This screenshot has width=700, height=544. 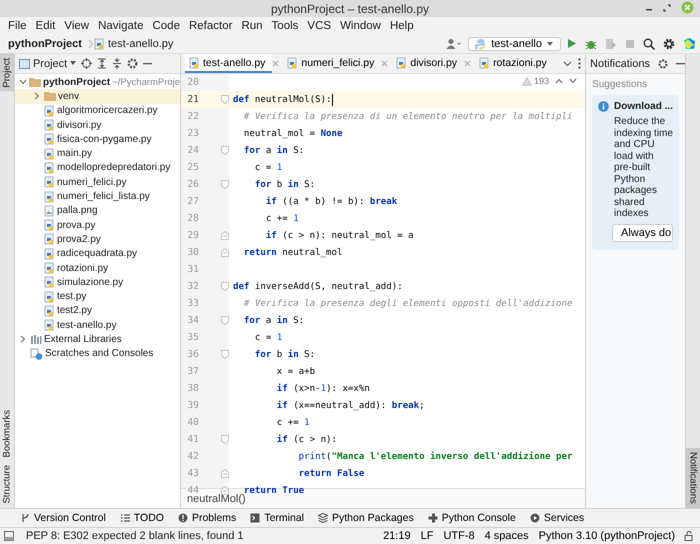 I want to click on menu-item: Refactor, so click(x=210, y=26).